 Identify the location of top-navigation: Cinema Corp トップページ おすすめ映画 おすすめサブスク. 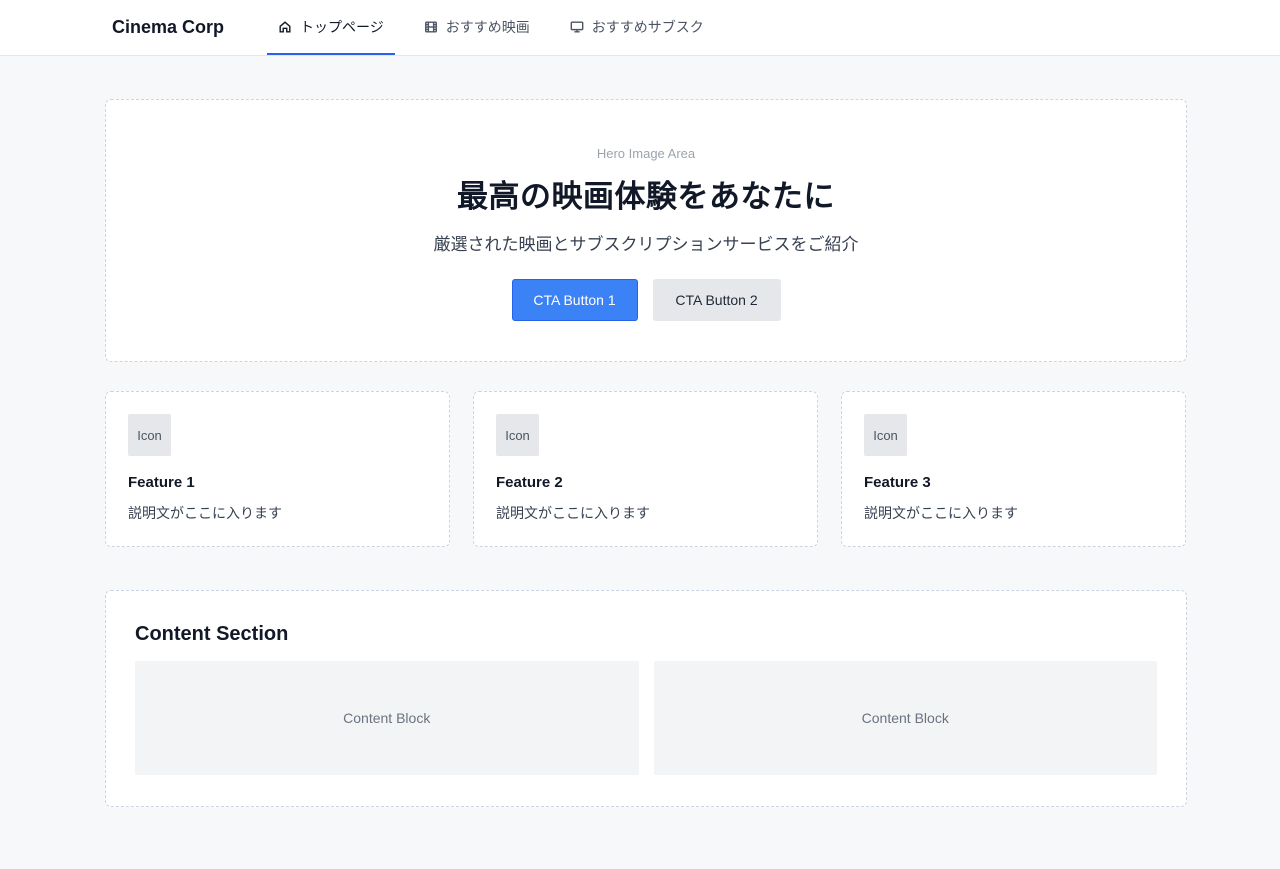
(640, 28).